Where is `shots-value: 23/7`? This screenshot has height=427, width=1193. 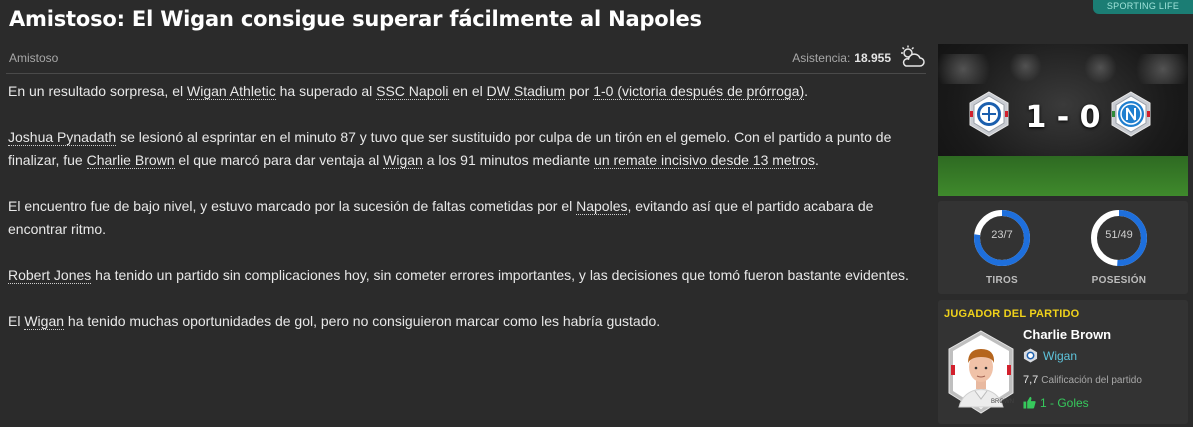 shots-value: 23/7 is located at coordinates (1002, 235).